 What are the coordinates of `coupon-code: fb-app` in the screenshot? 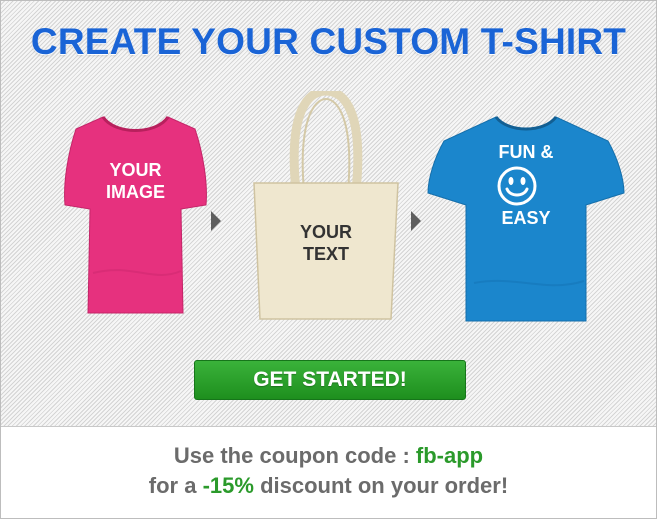 It's located at (449, 455).